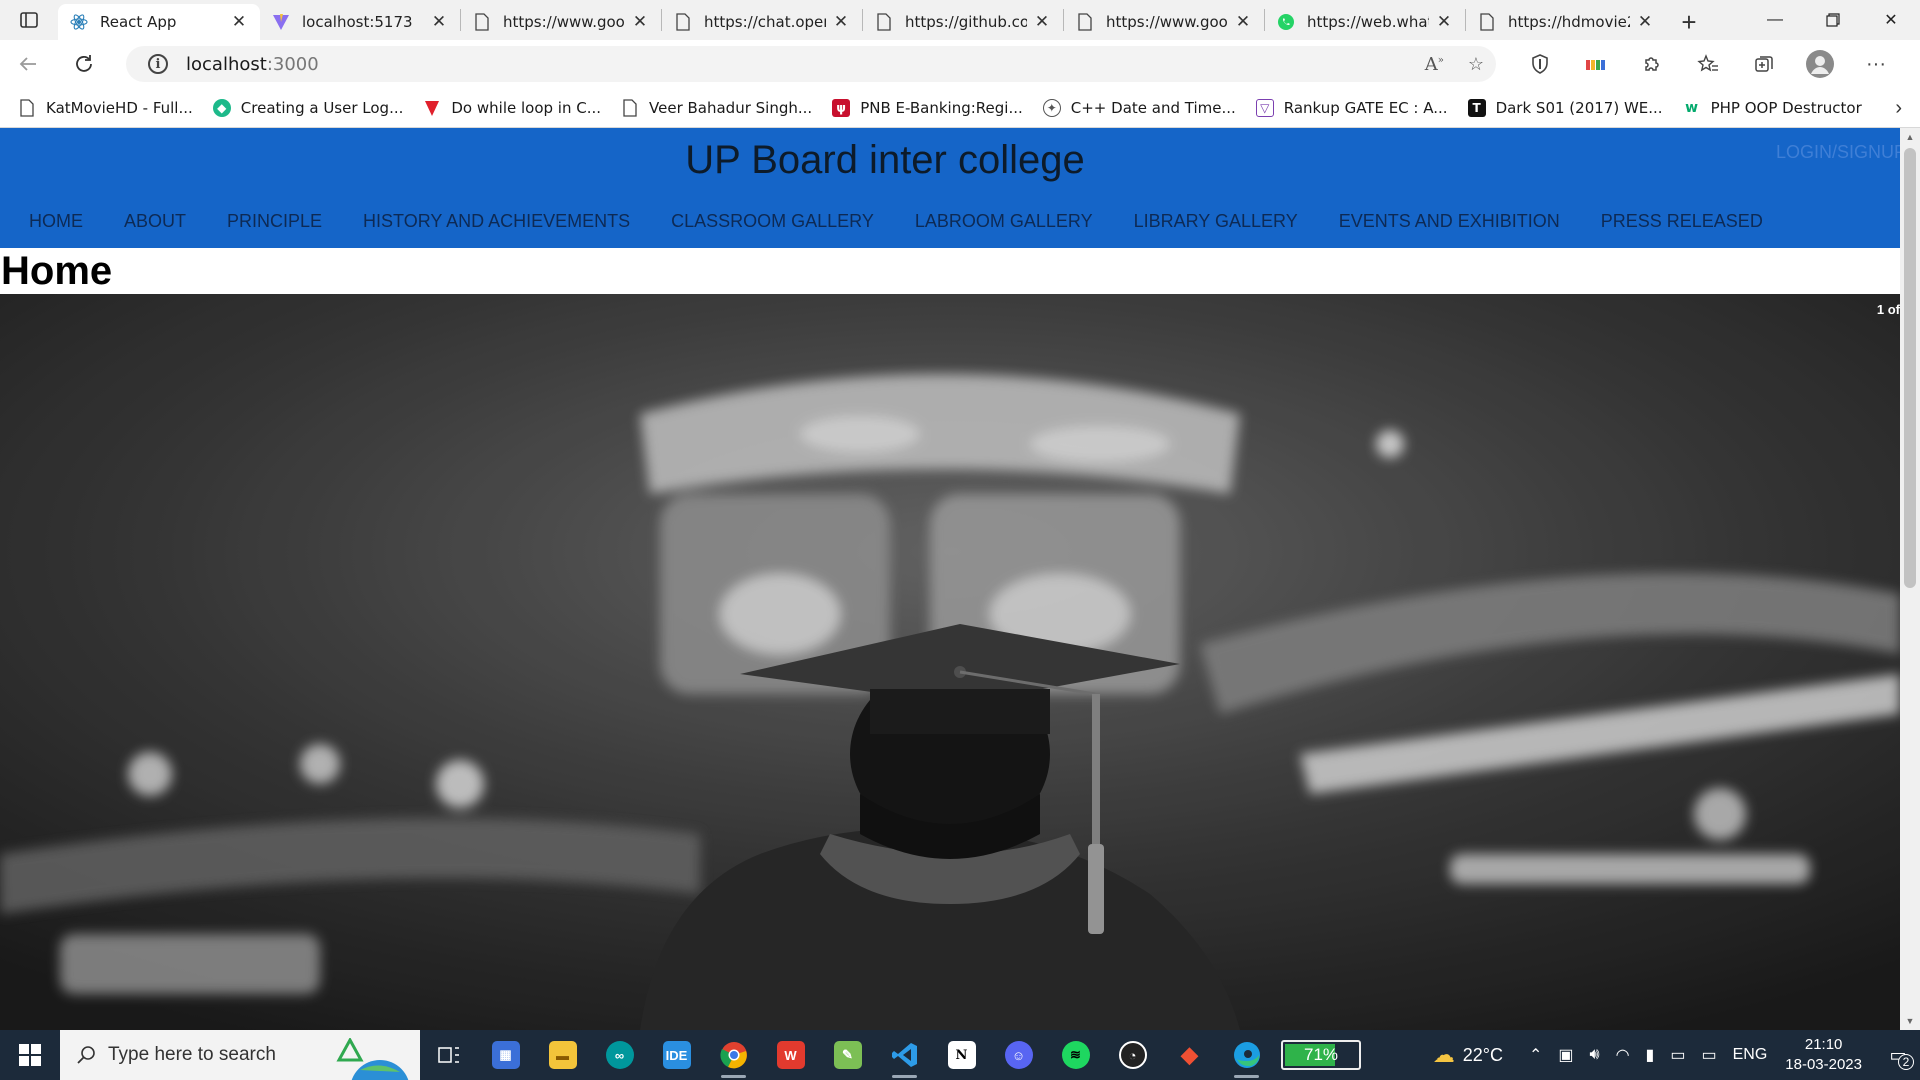  Describe the element at coordinates (1750, 1055) in the screenshot. I see `language-indicator: ENG` at that location.